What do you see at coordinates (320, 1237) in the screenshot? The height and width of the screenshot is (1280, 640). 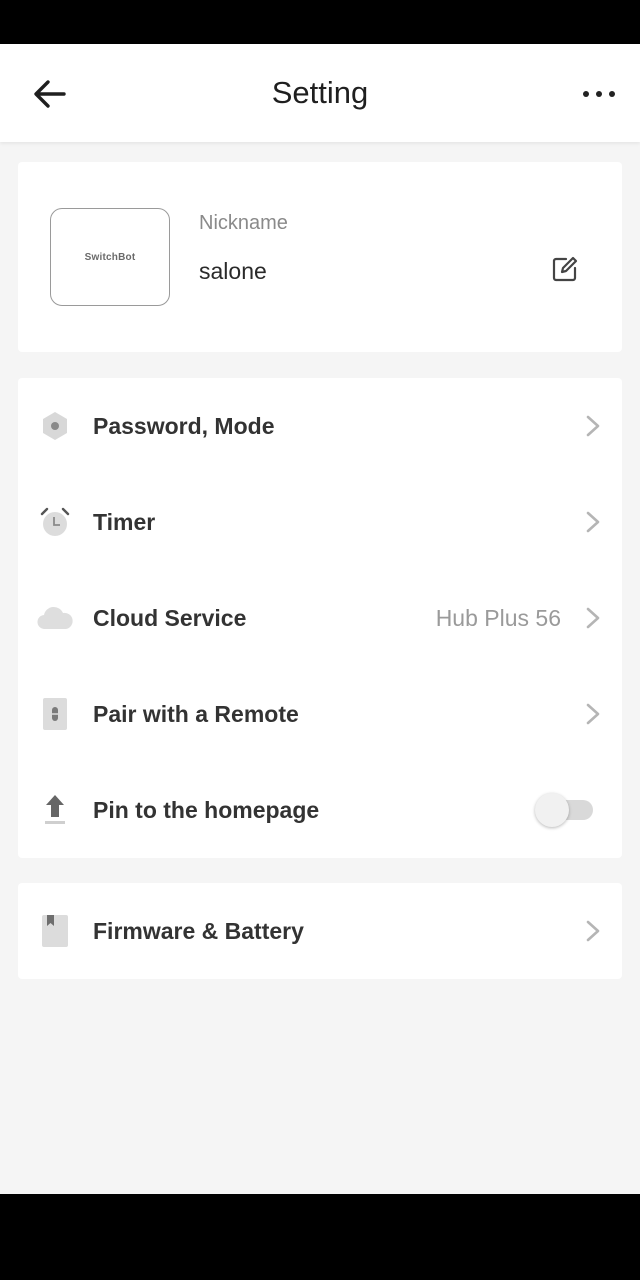 I see `navigation-bar` at bounding box center [320, 1237].